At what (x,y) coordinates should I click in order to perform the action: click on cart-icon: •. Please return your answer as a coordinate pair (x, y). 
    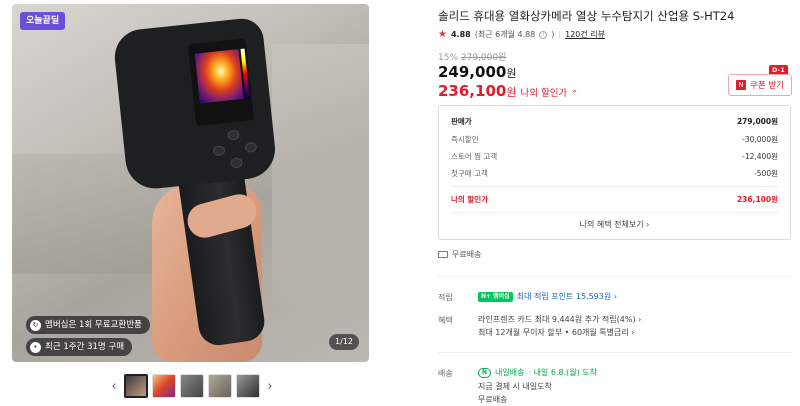
    Looking at the image, I should click on (35, 347).